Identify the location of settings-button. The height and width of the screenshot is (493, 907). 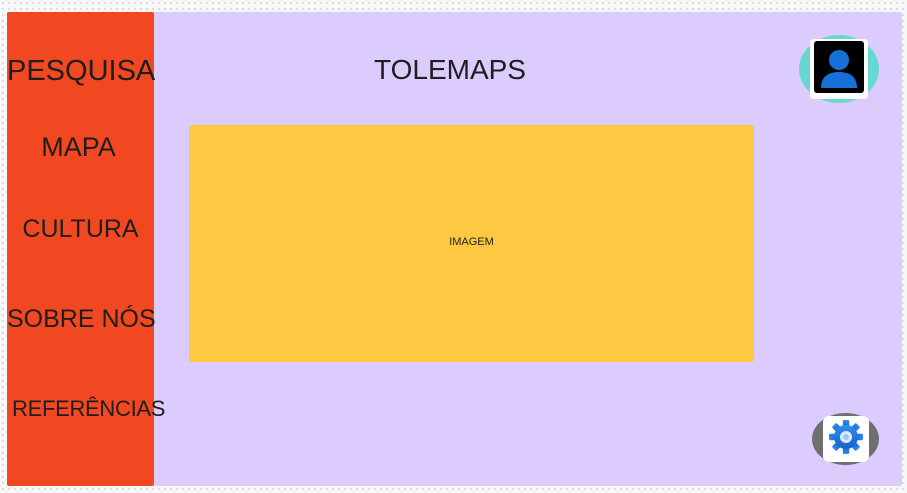
(845, 439).